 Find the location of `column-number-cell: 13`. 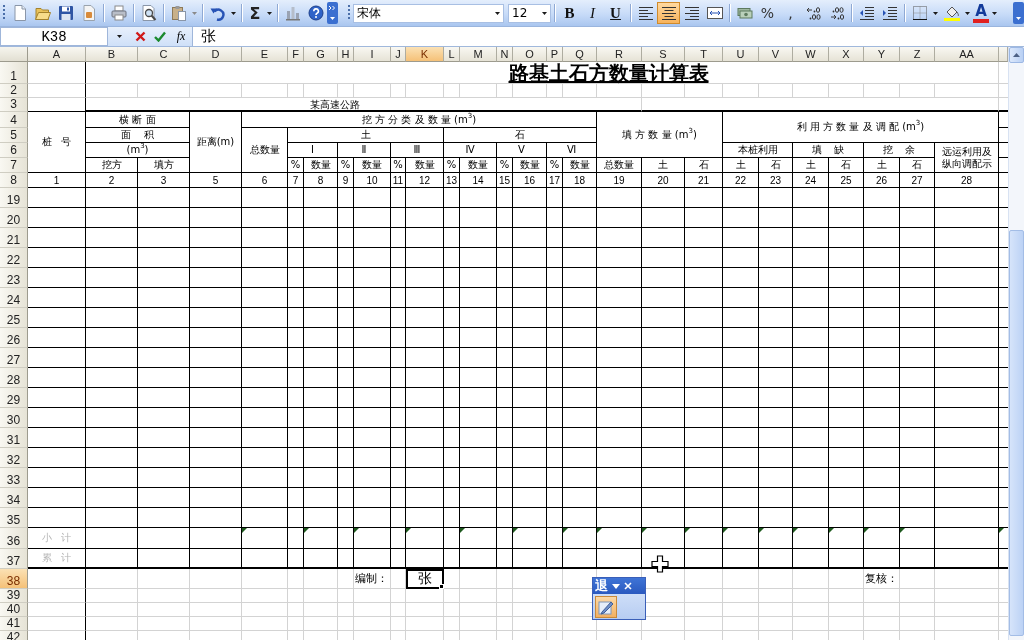

column-number-cell: 13 is located at coordinates (452, 180).